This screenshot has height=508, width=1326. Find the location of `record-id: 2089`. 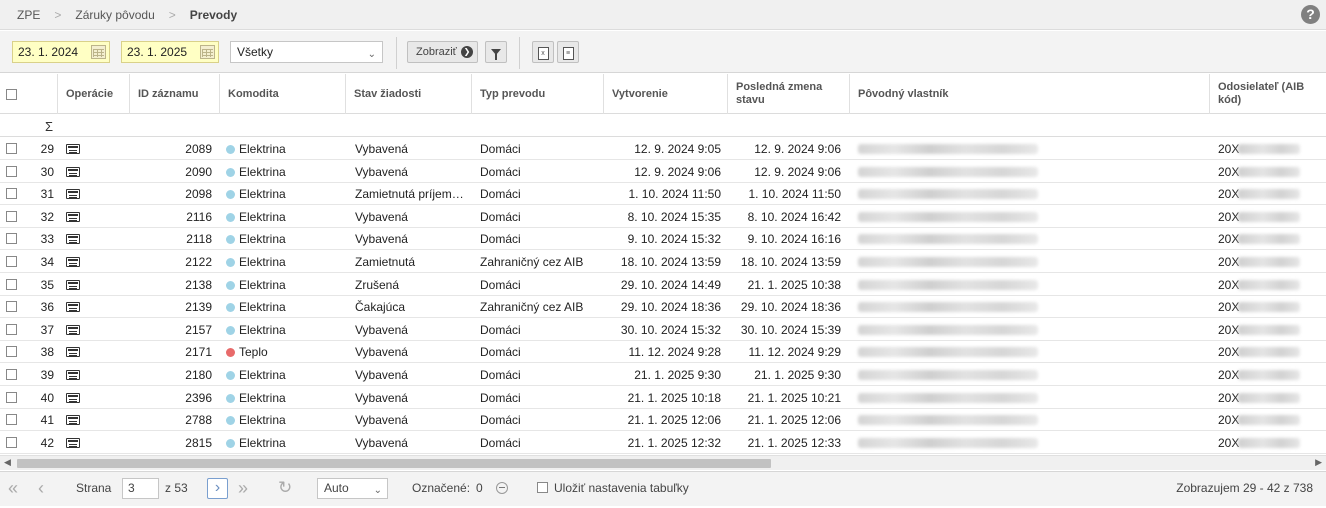

record-id: 2089 is located at coordinates (198, 149).